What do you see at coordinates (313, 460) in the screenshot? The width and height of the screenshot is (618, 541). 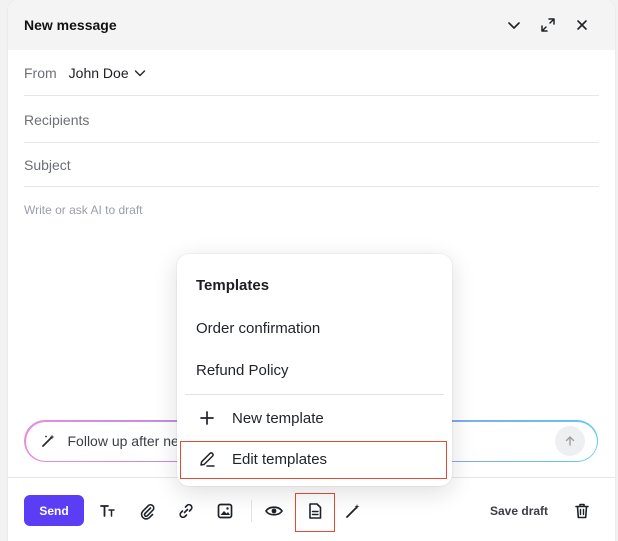 I see `edit-templates-highlight` at bounding box center [313, 460].